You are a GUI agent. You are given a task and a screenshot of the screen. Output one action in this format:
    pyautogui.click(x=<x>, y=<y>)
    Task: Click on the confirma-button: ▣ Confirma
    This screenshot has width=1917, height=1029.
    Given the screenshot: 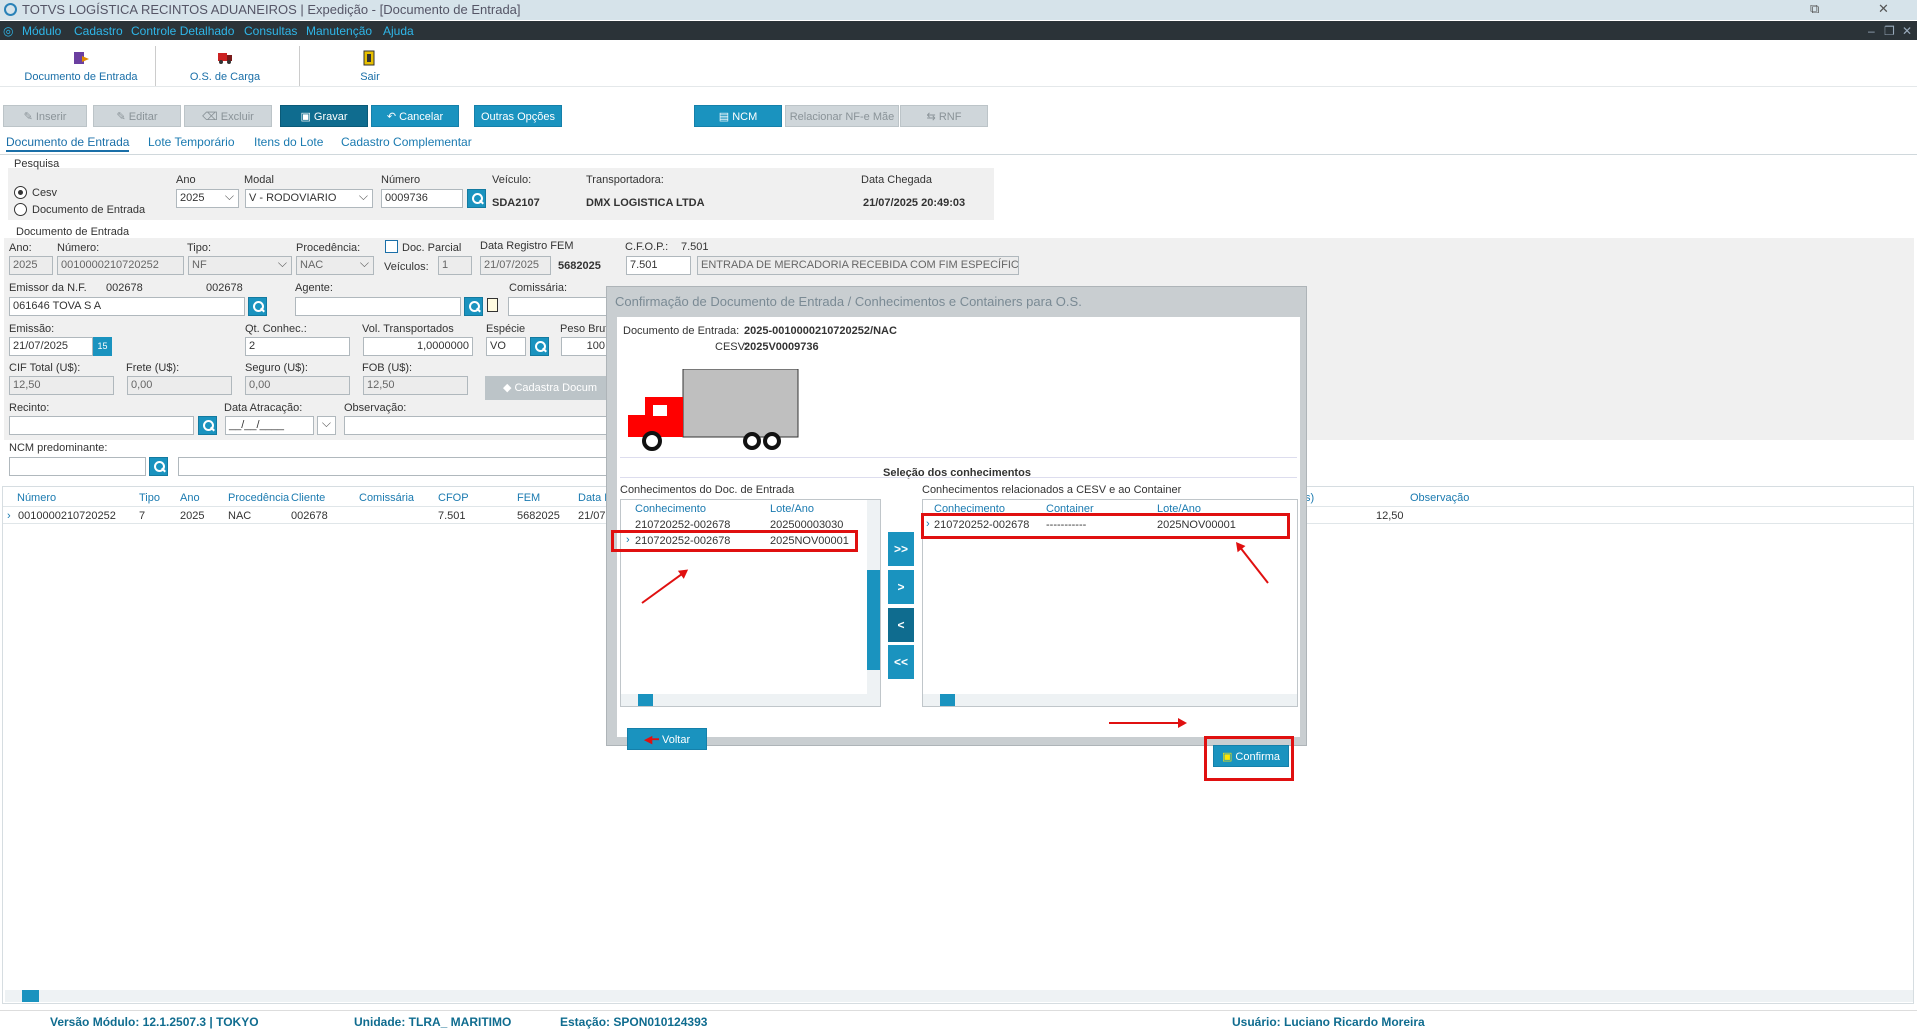 What is the action you would take?
    pyautogui.click(x=1251, y=756)
    